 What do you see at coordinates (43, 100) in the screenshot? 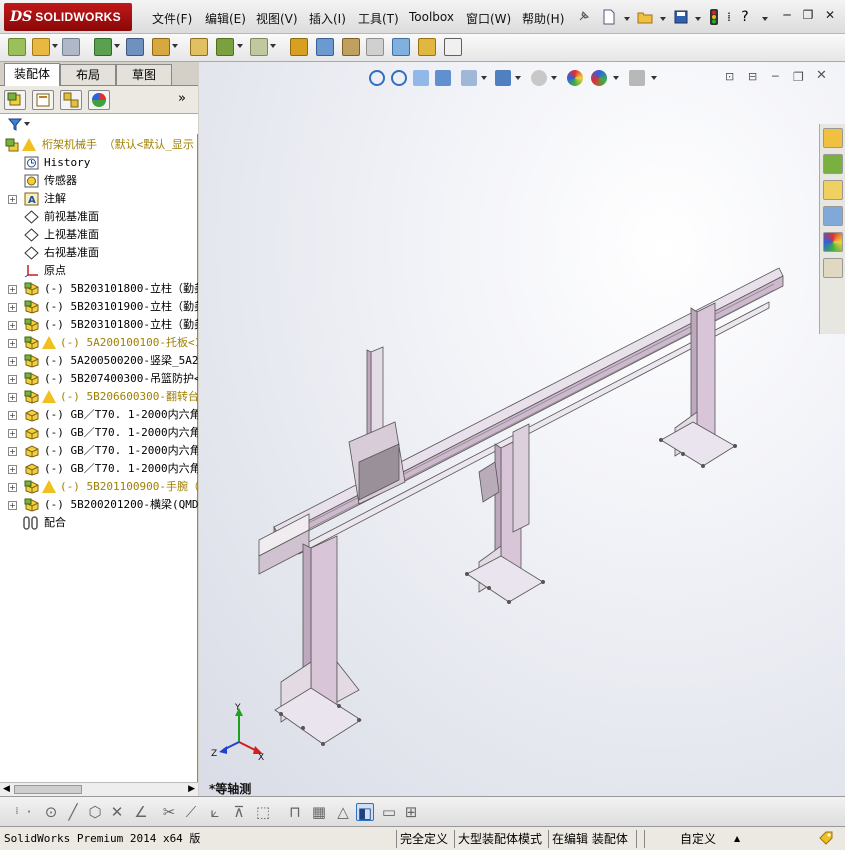
I see `property-manager-icon` at bounding box center [43, 100].